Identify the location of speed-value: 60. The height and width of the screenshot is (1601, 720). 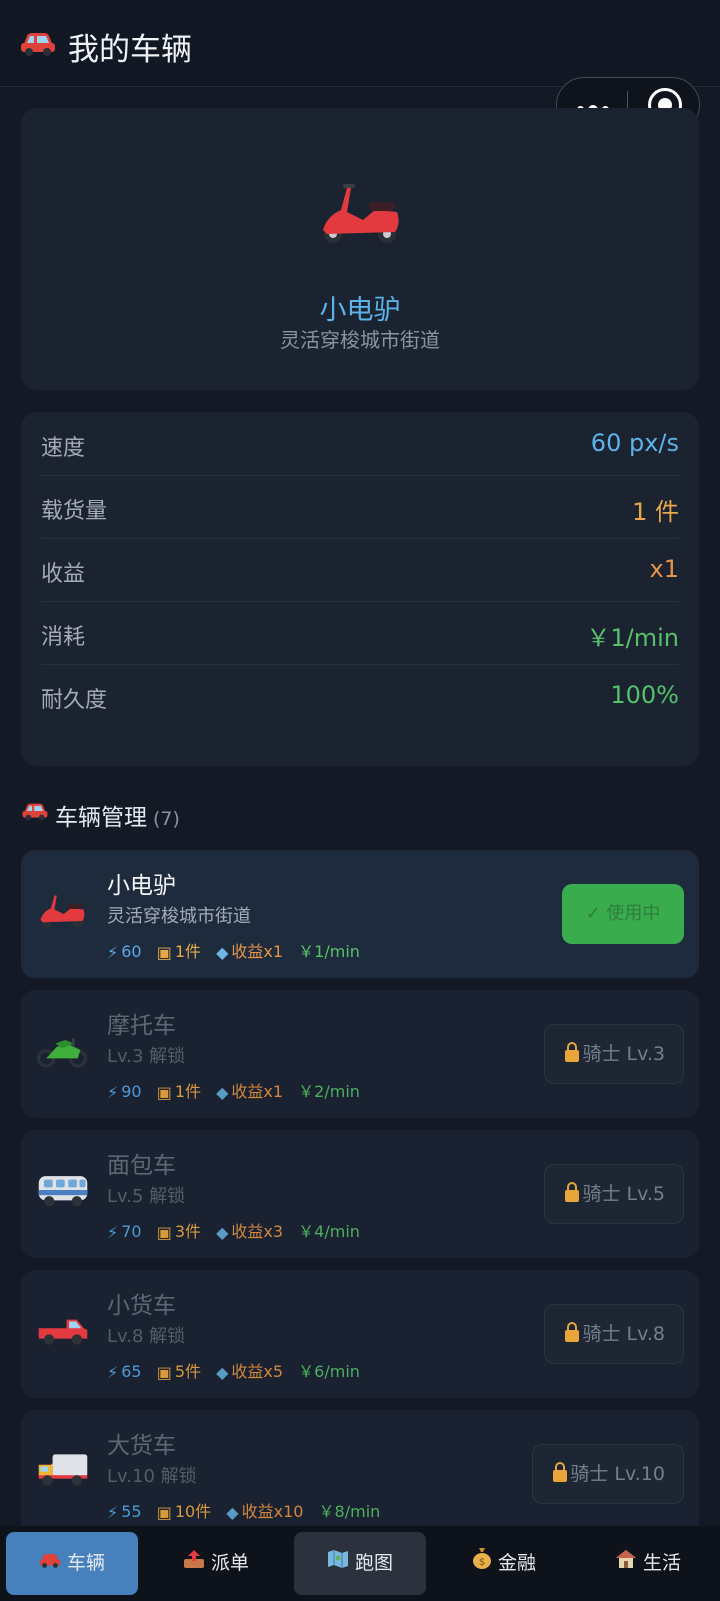
(131, 951).